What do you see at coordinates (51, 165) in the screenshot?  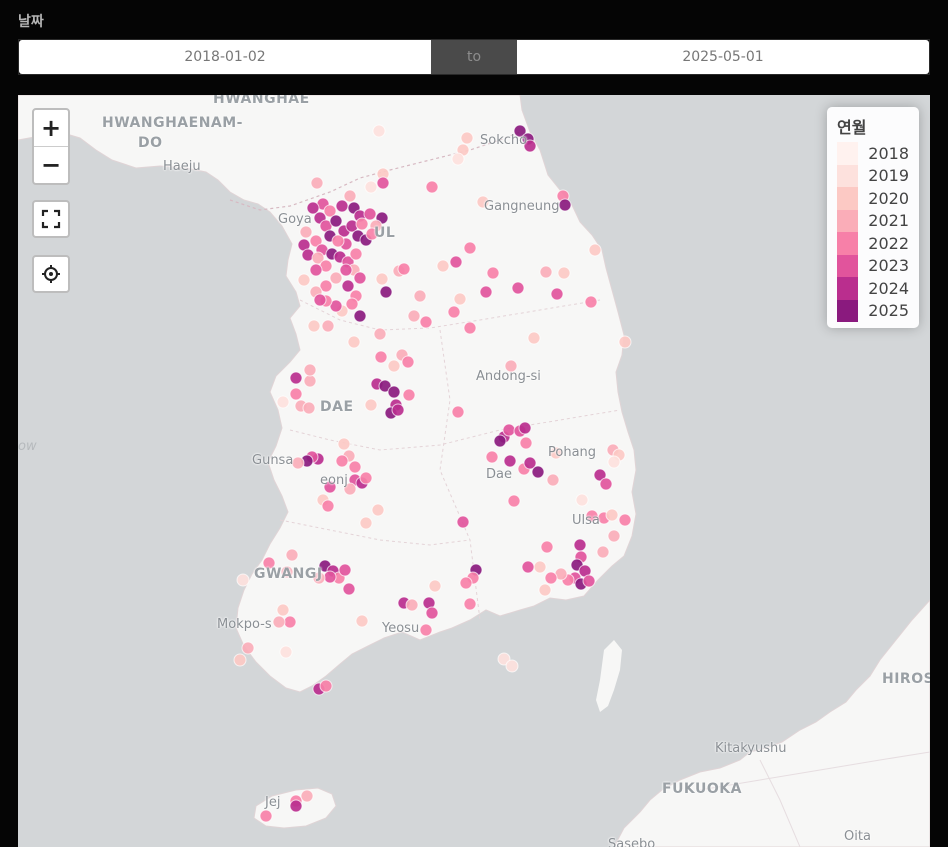 I see `zoom-out-button: −` at bounding box center [51, 165].